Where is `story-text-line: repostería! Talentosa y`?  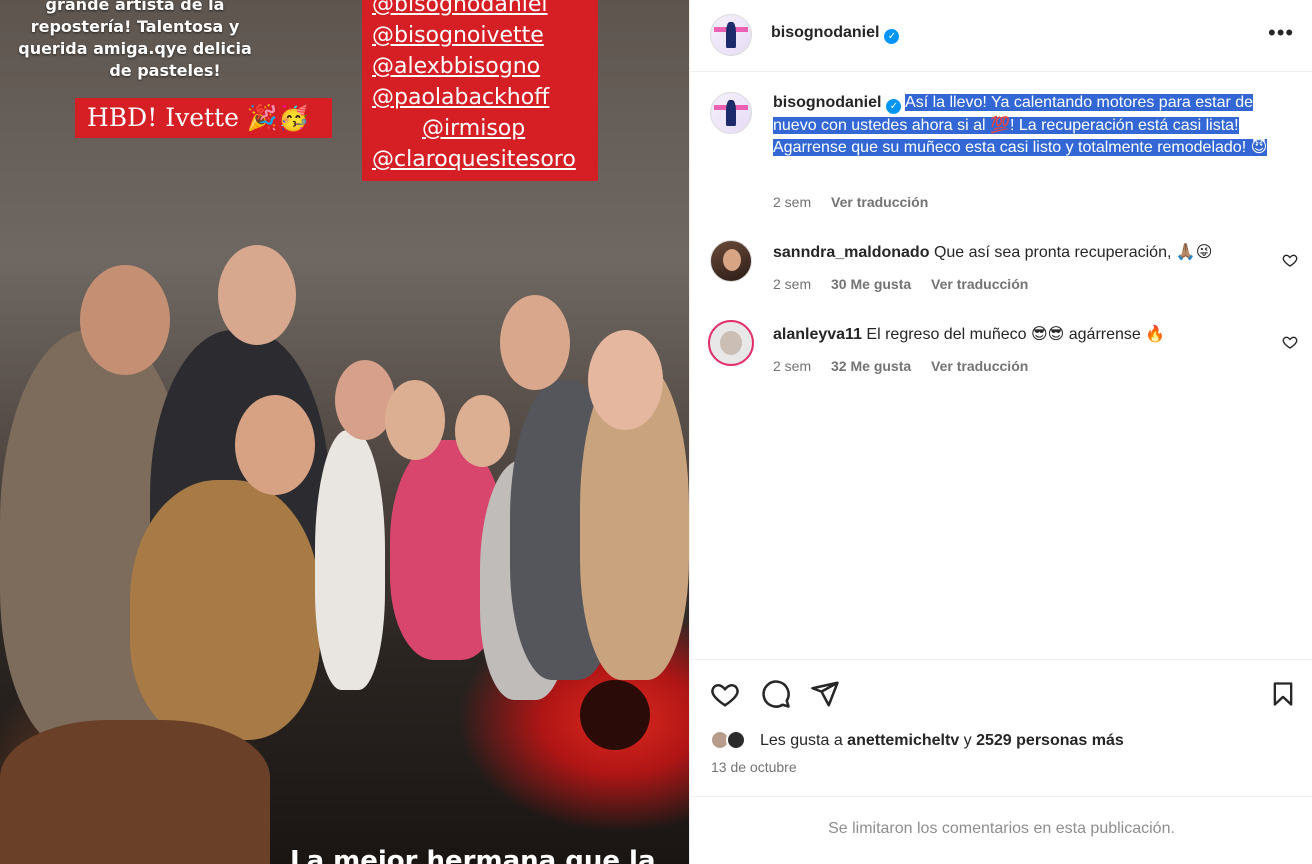 story-text-line: repostería! Talentosa y is located at coordinates (135, 26).